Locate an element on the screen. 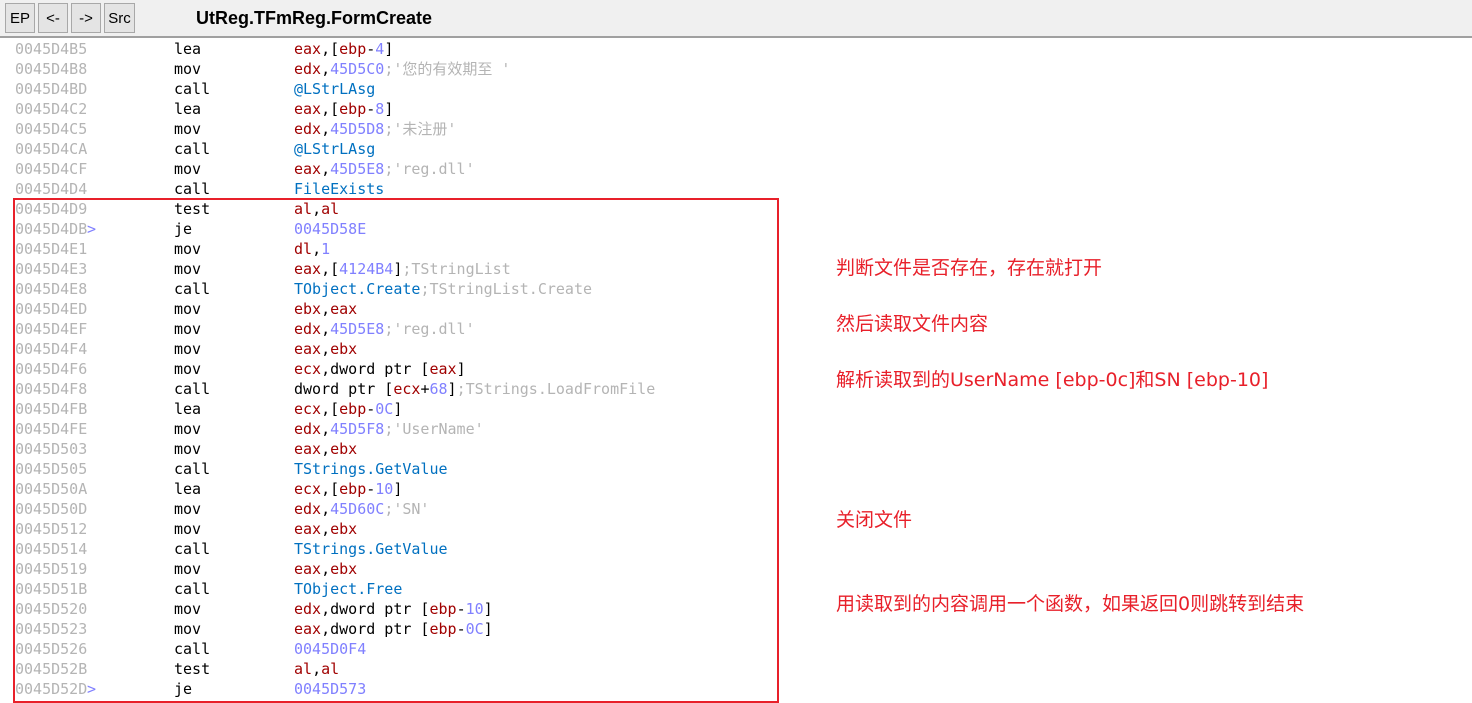  operands: eax,[ebp-8] is located at coordinates (343, 109).